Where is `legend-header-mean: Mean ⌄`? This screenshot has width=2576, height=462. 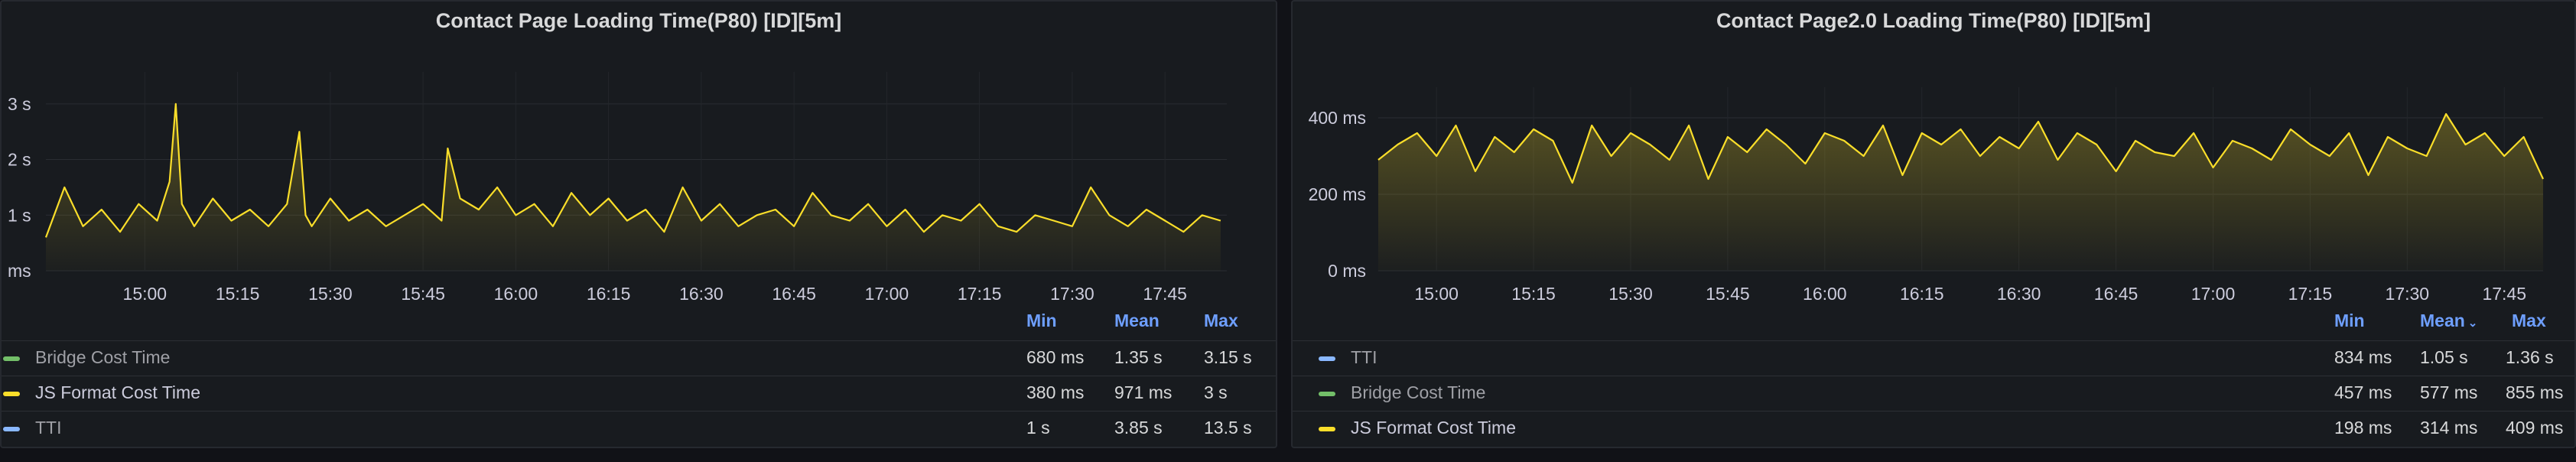
legend-header-mean: Mean ⌄ is located at coordinates (2448, 321).